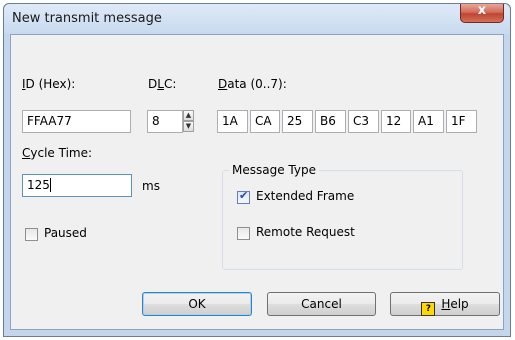 Image resolution: width=515 pixels, height=340 pixels. I want to click on close-icon: x, so click(482, 10).